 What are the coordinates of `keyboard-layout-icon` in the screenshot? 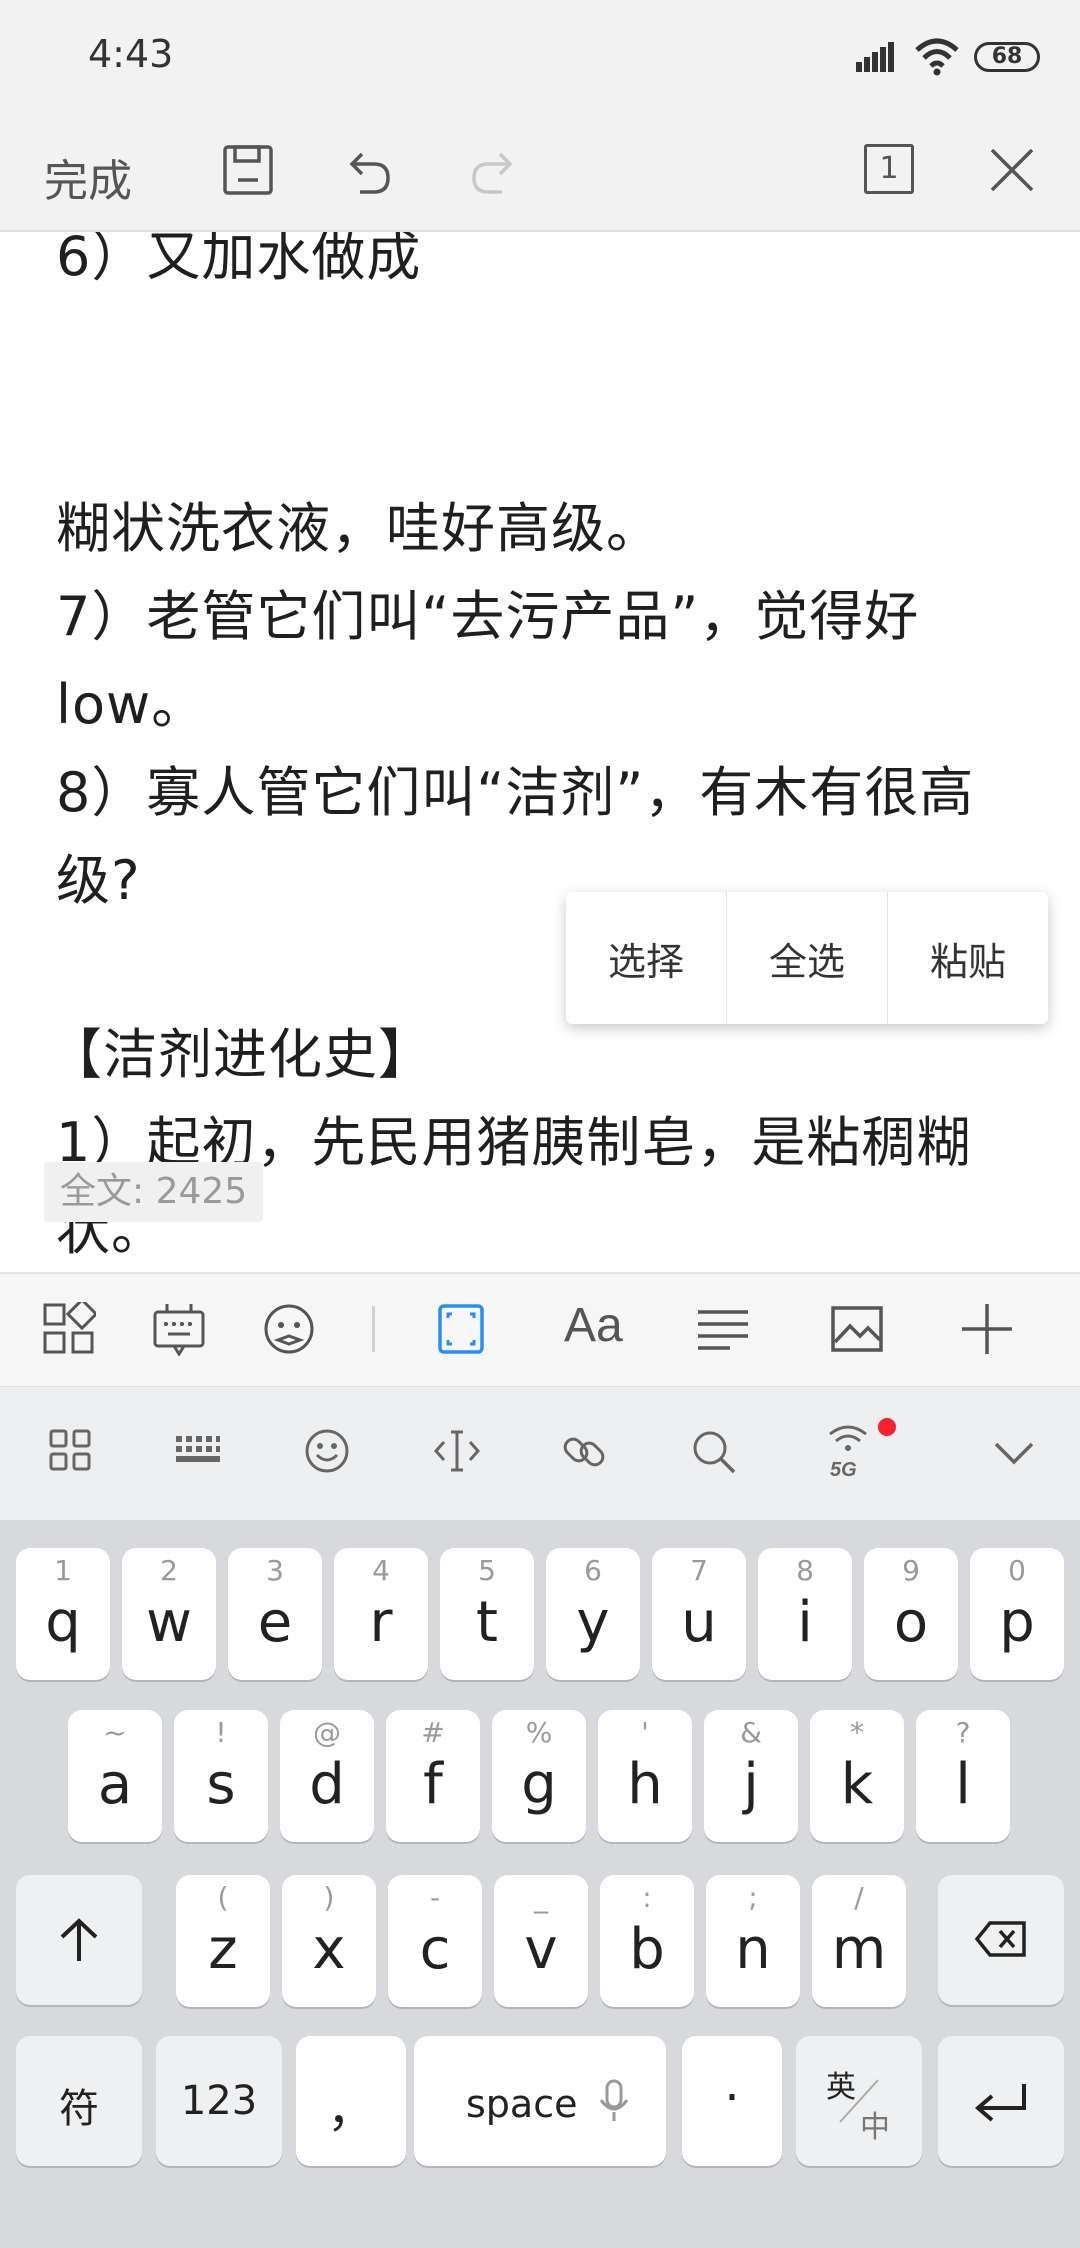 It's located at (198, 1450).